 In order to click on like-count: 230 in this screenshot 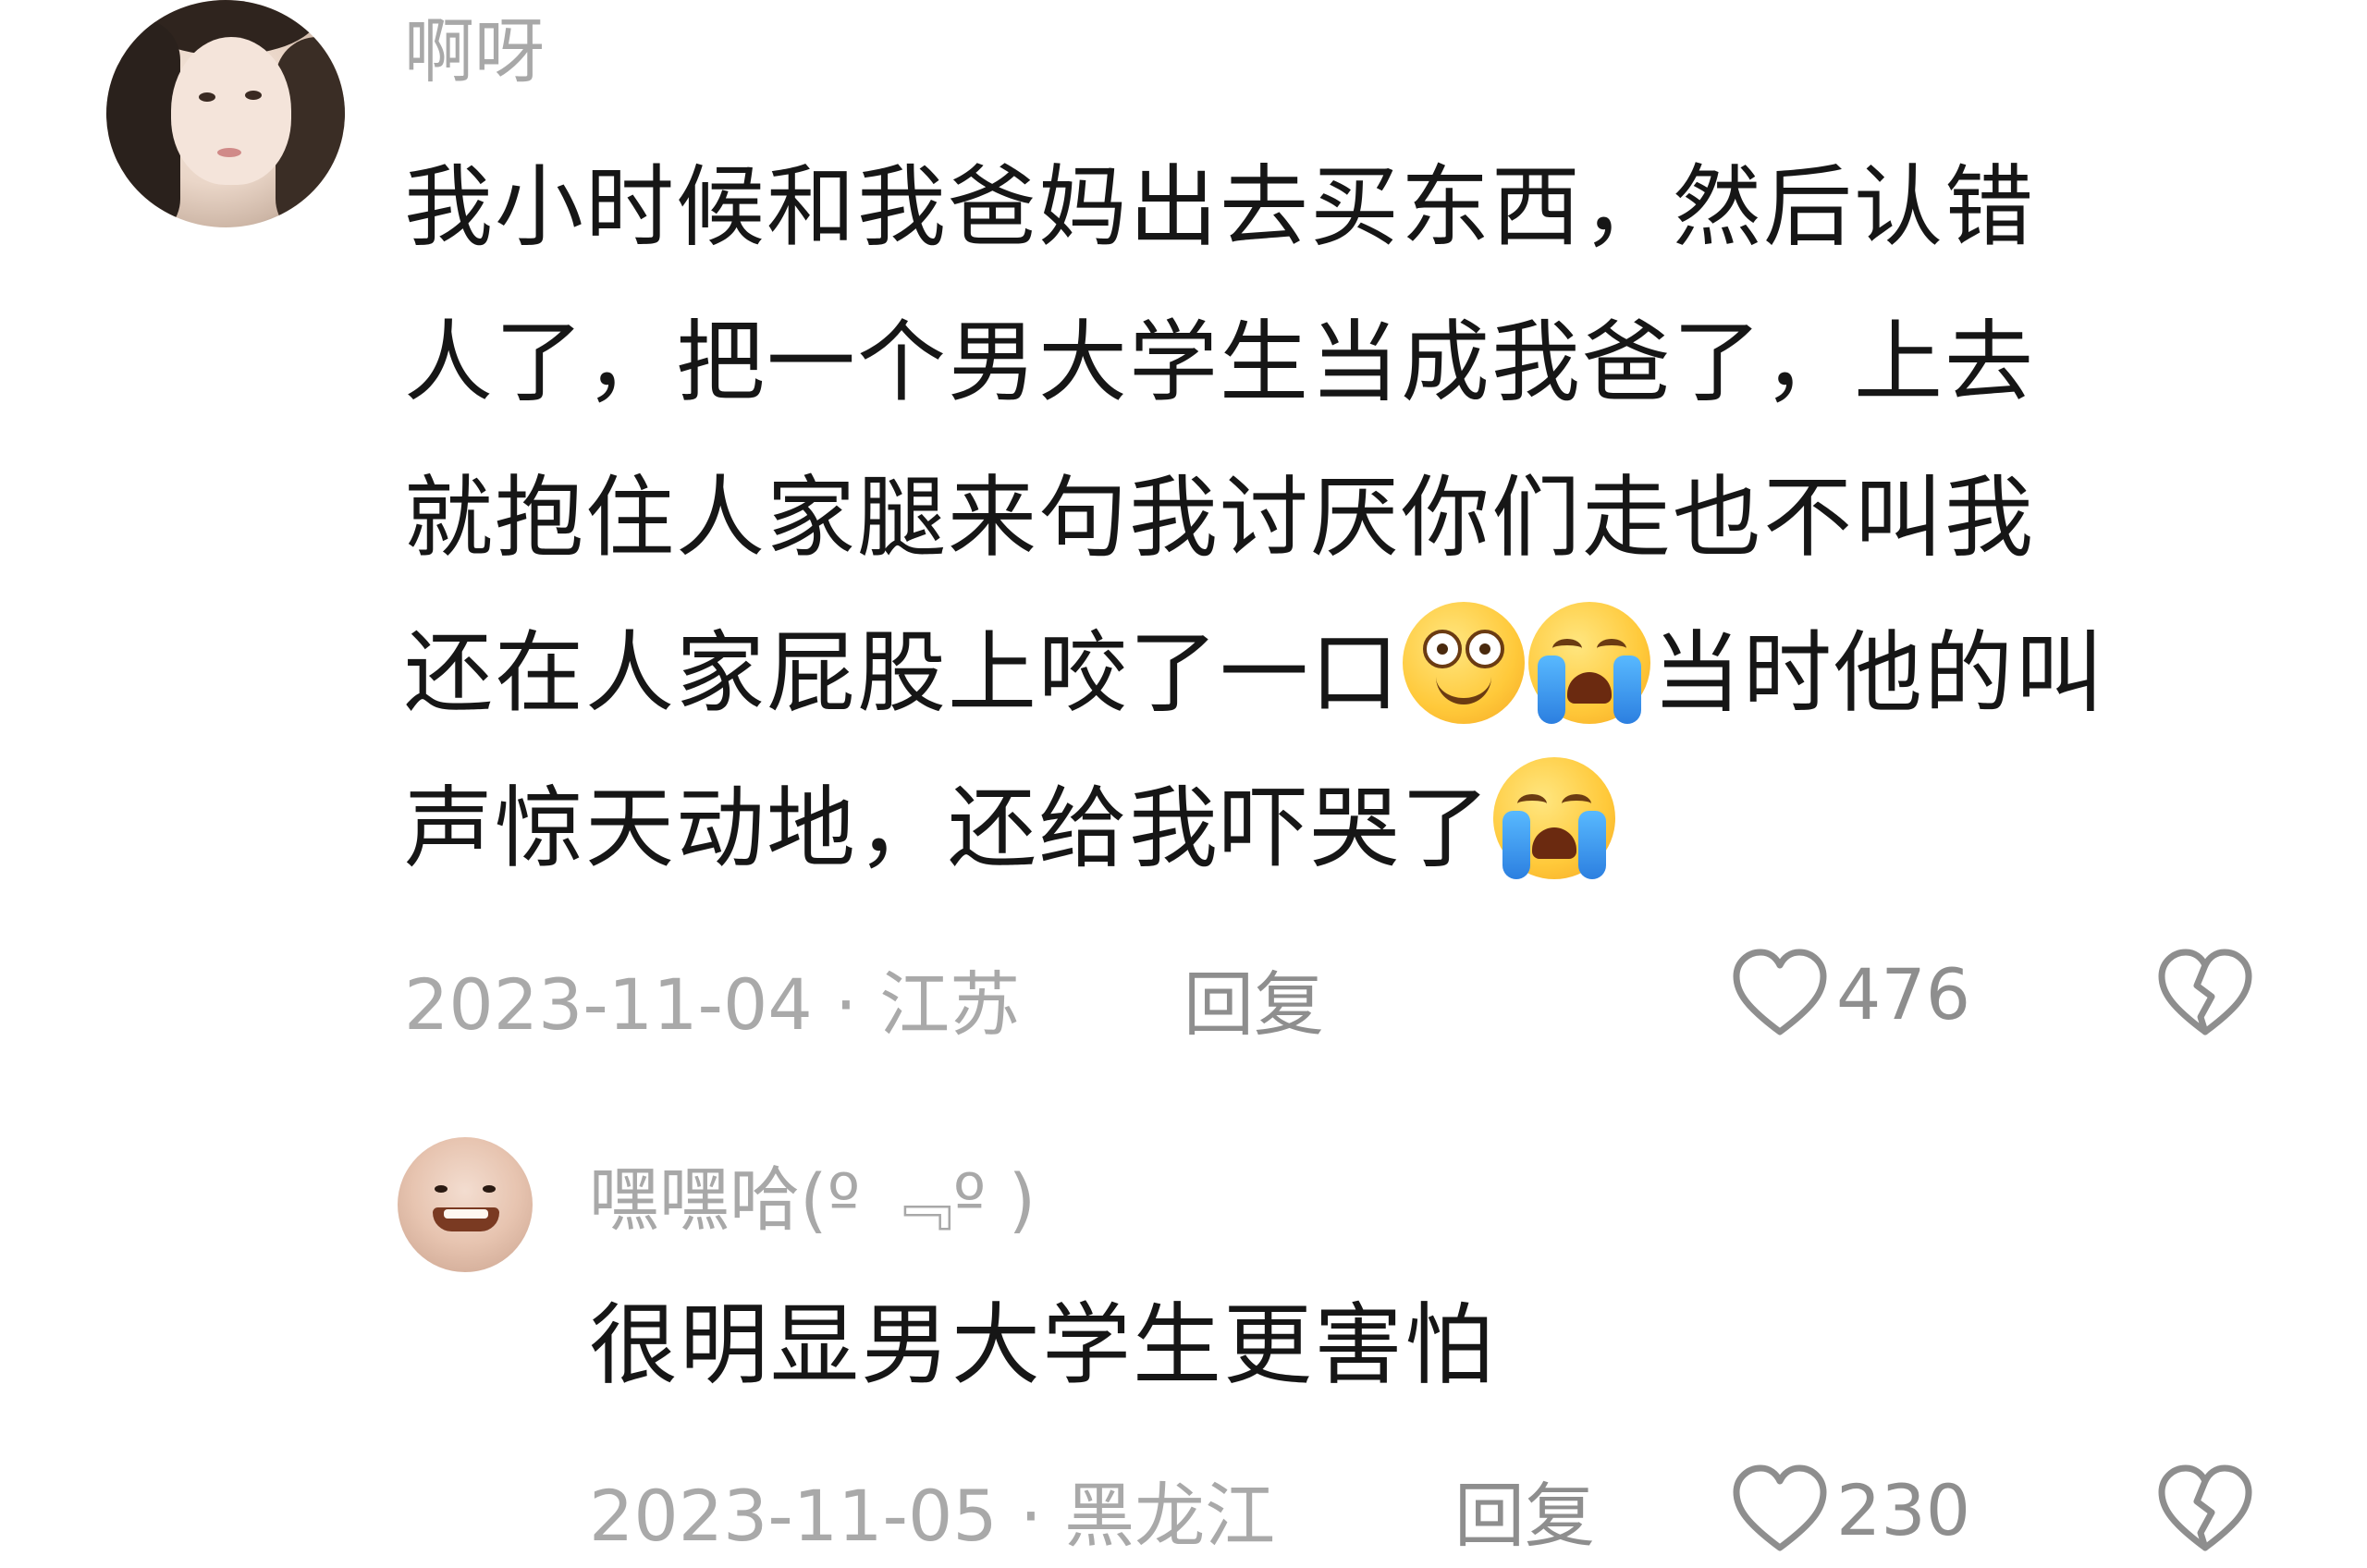, I will do `click(1903, 1510)`.